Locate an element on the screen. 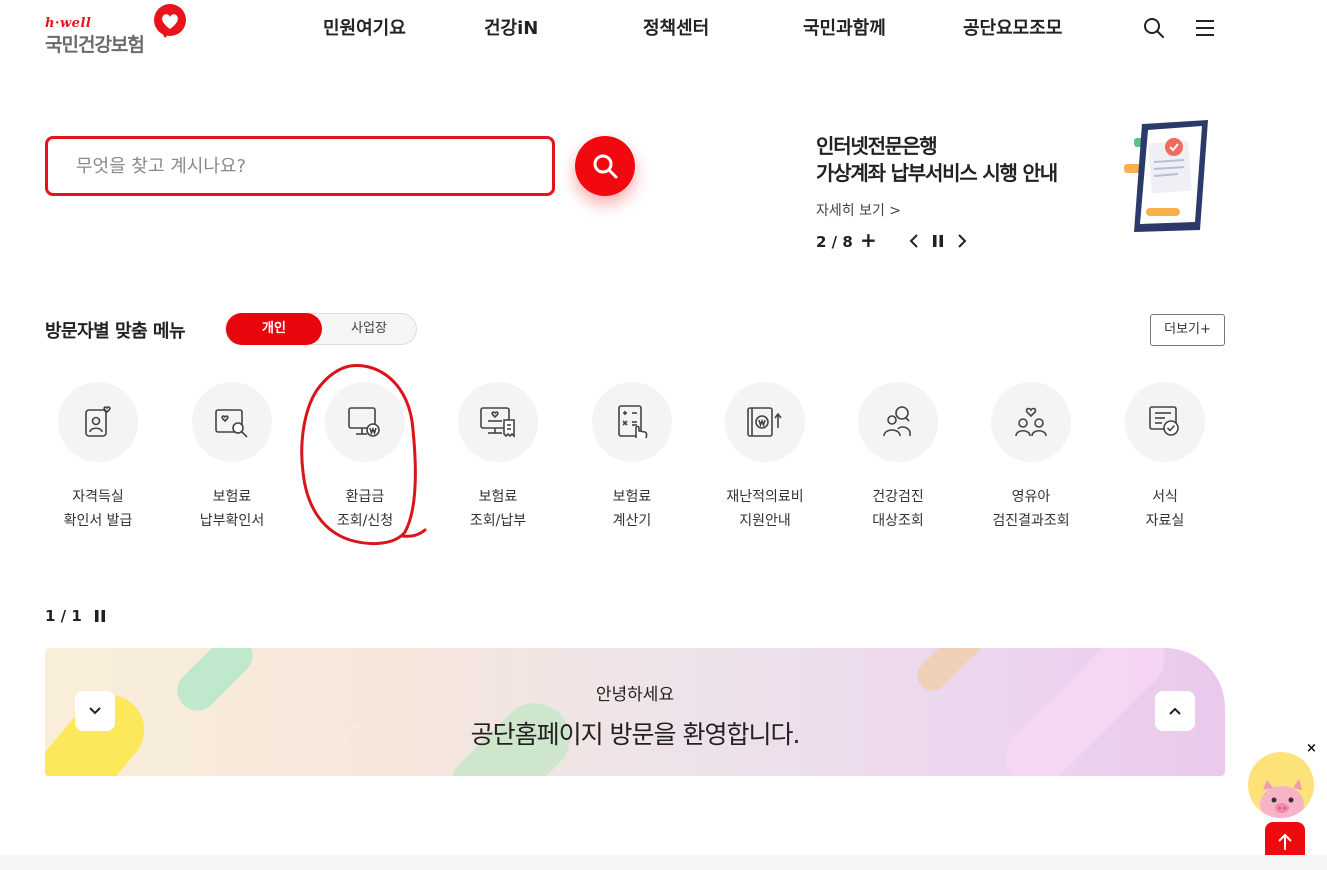  monitor-won-icon is located at coordinates (364, 422).